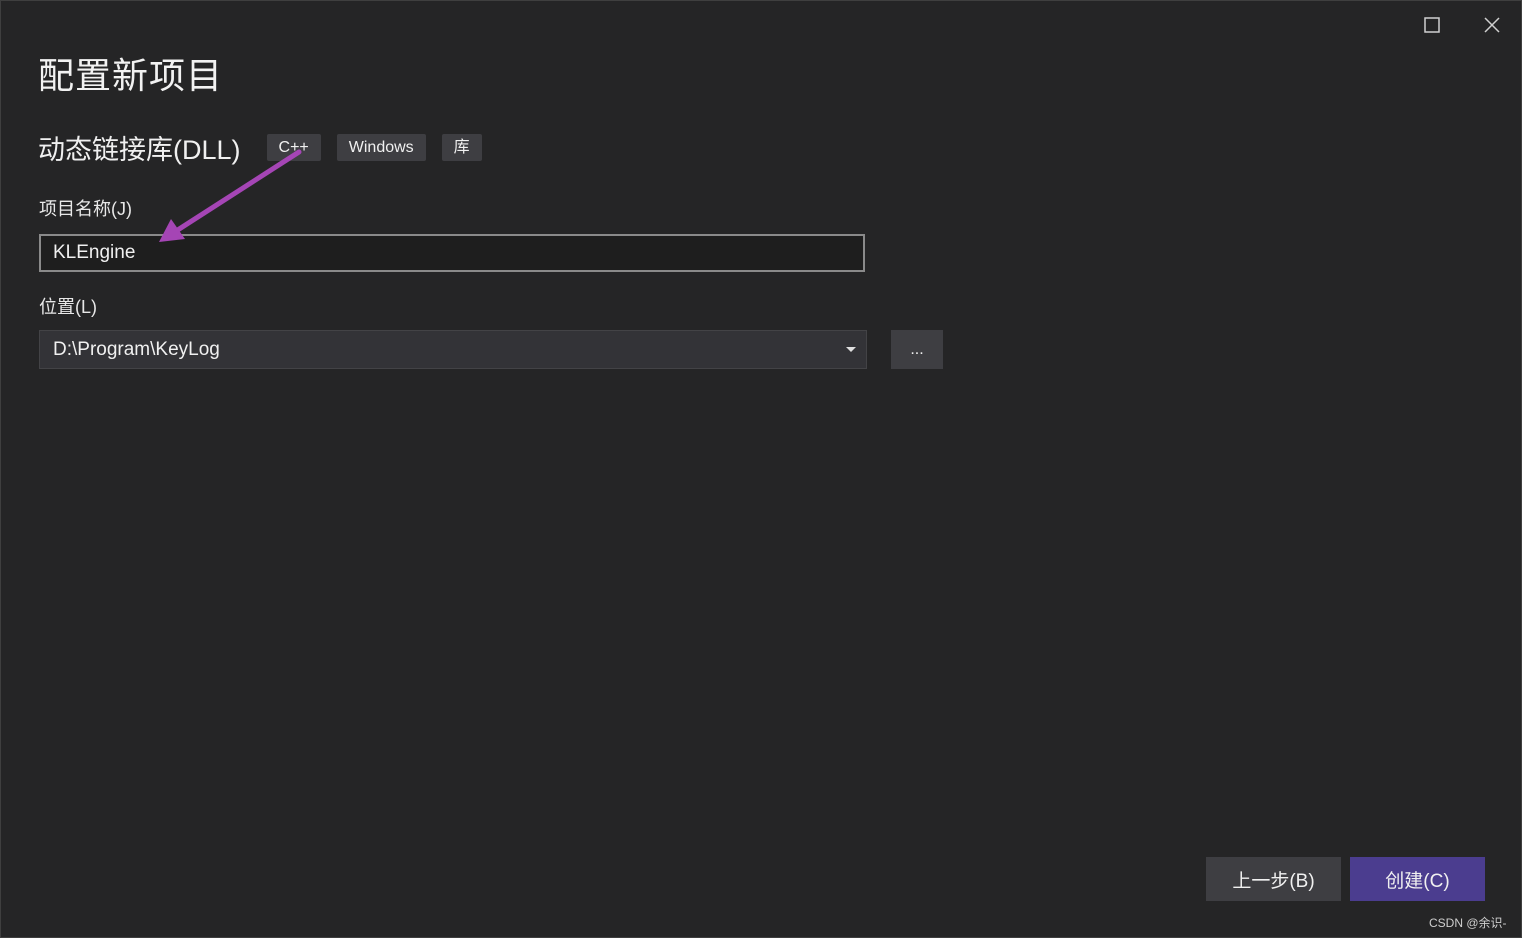  I want to click on close-icon, so click(1492, 25).